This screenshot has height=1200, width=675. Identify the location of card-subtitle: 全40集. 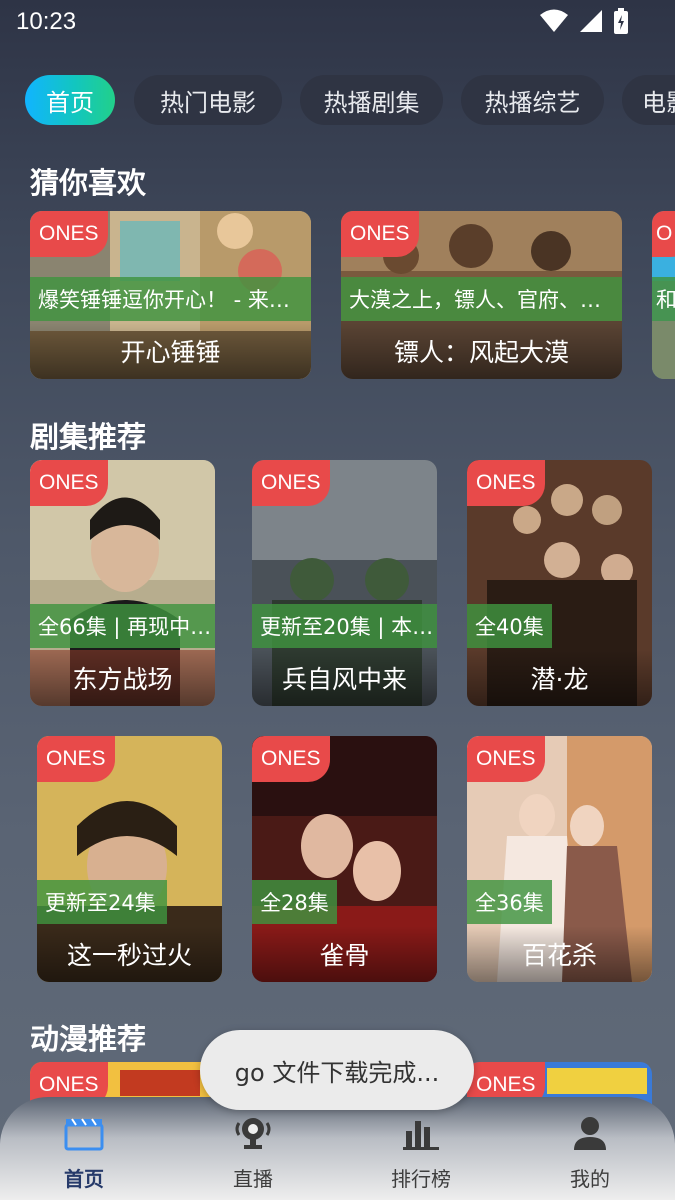
(509, 626).